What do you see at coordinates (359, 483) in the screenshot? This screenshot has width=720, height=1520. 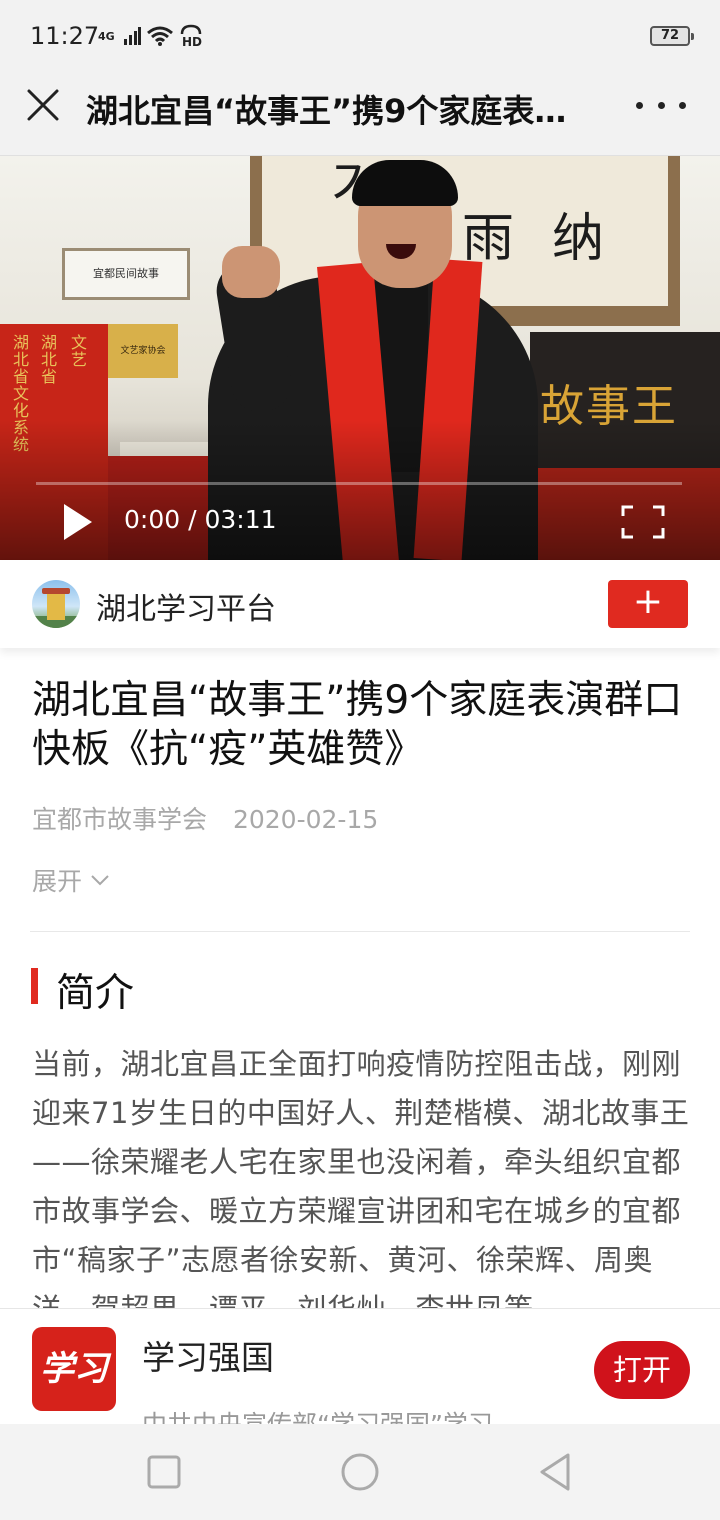 I see `video-progress-bar` at bounding box center [359, 483].